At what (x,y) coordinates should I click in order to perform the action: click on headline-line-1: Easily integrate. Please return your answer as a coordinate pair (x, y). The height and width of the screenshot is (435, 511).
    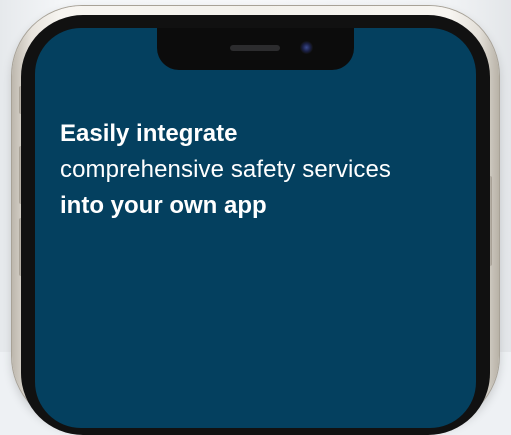
    Looking at the image, I should click on (149, 133).